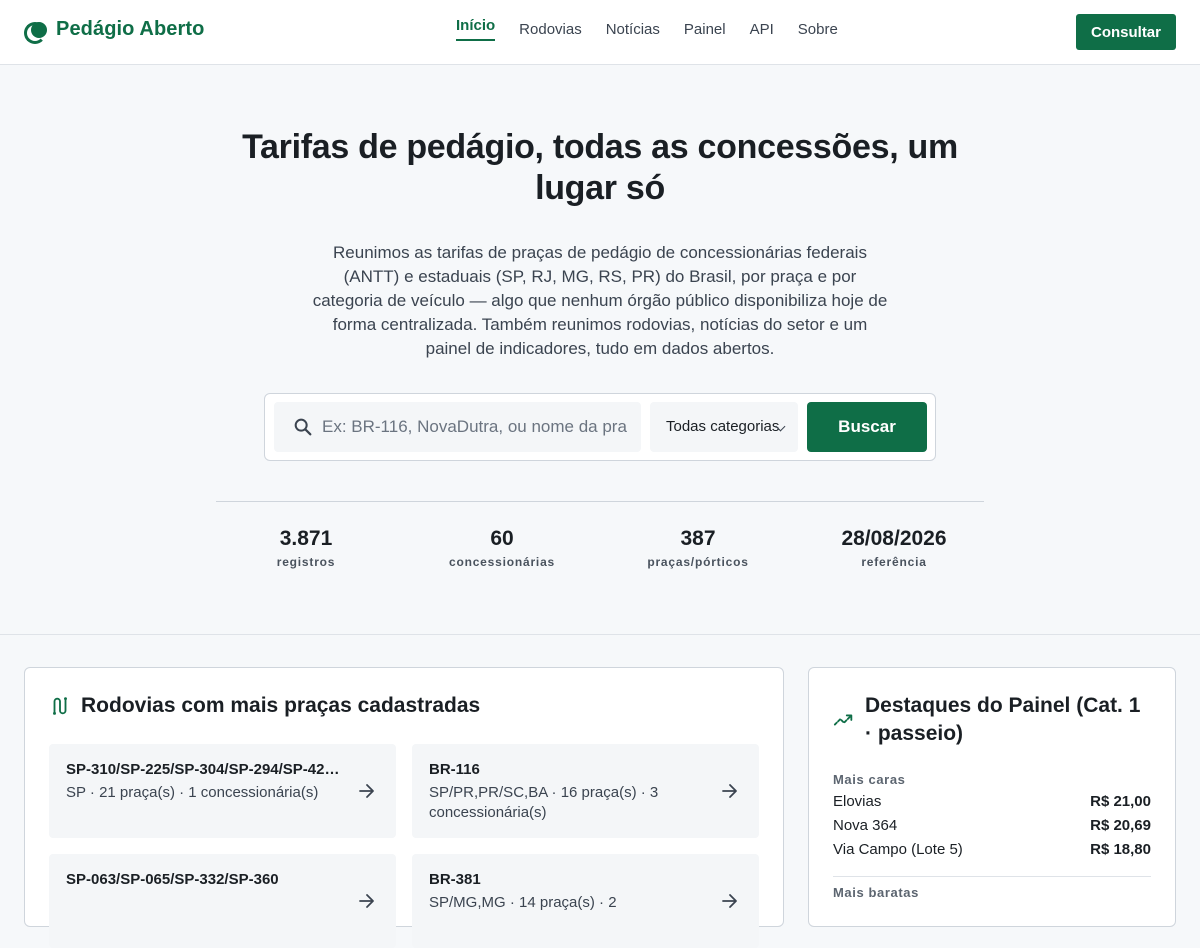 This screenshot has width=1200, height=948. What do you see at coordinates (818, 32) in the screenshot?
I see `nav-item-sobre: Sobre` at bounding box center [818, 32].